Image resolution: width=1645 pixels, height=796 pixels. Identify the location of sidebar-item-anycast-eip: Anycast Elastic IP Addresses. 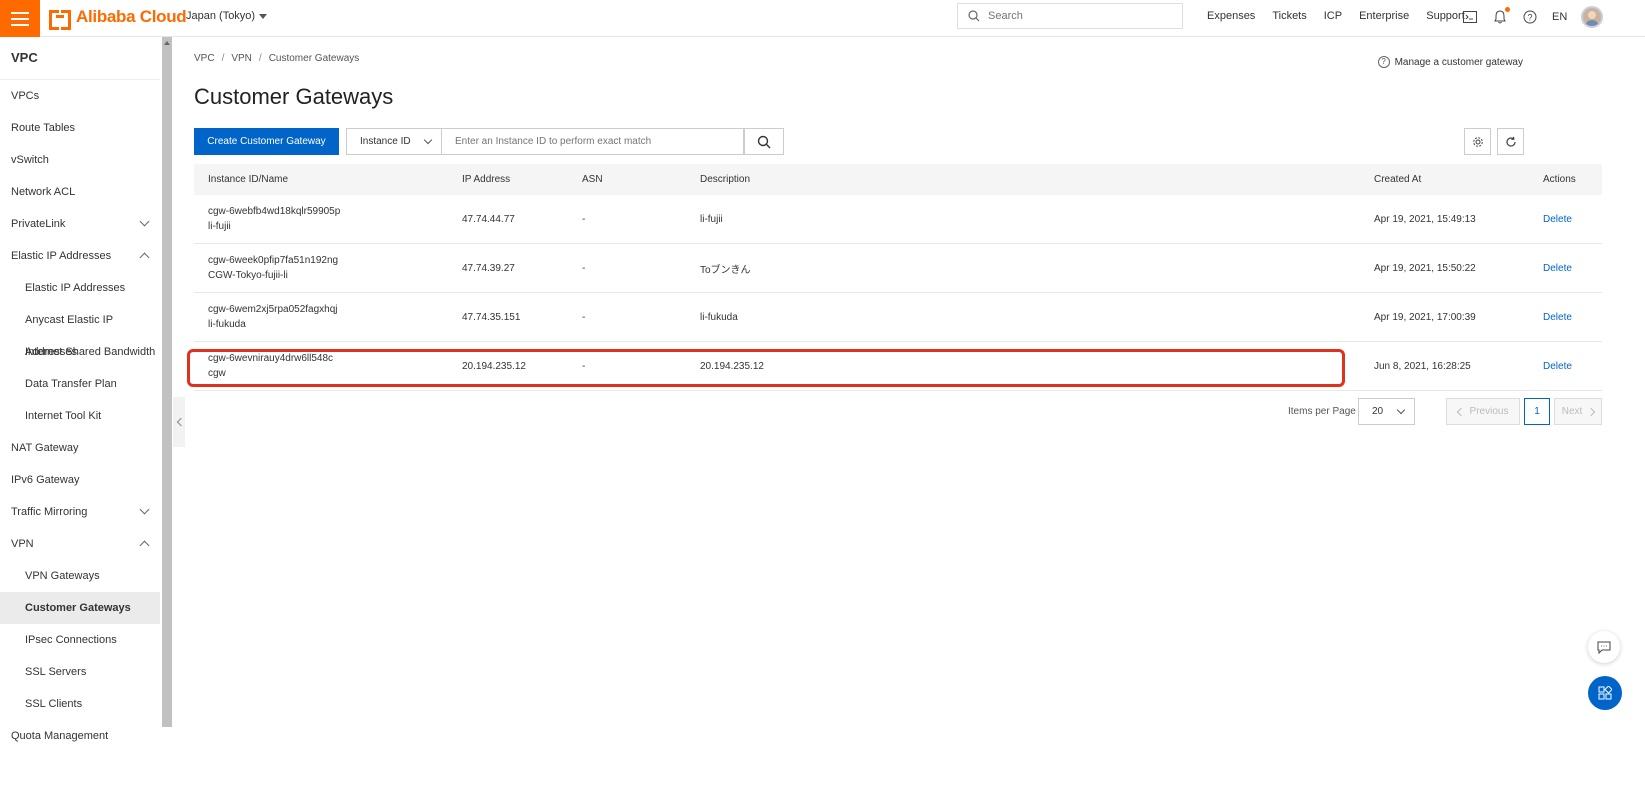
(80, 331).